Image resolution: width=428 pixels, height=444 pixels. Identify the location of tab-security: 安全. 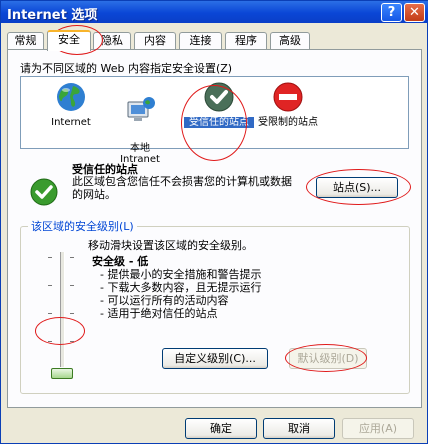
(69, 40).